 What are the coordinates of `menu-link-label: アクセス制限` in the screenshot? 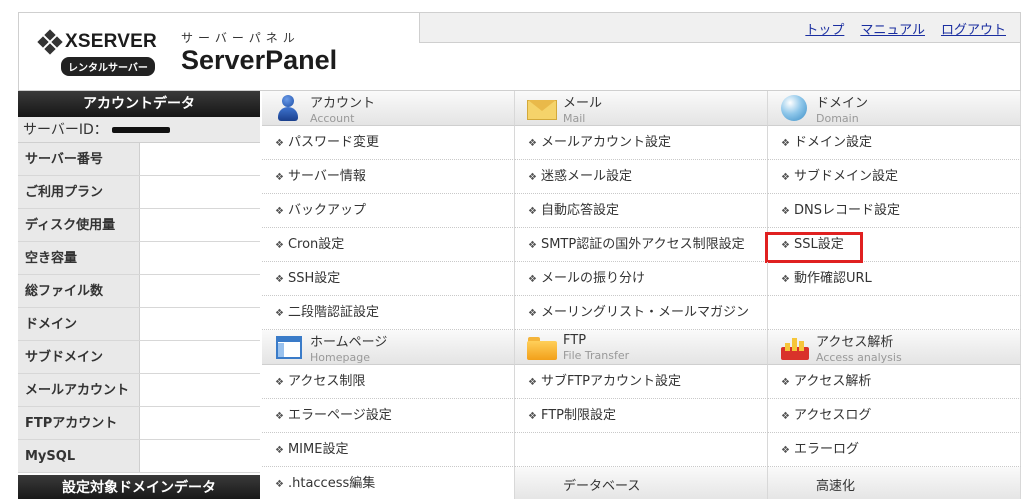 It's located at (326, 381).